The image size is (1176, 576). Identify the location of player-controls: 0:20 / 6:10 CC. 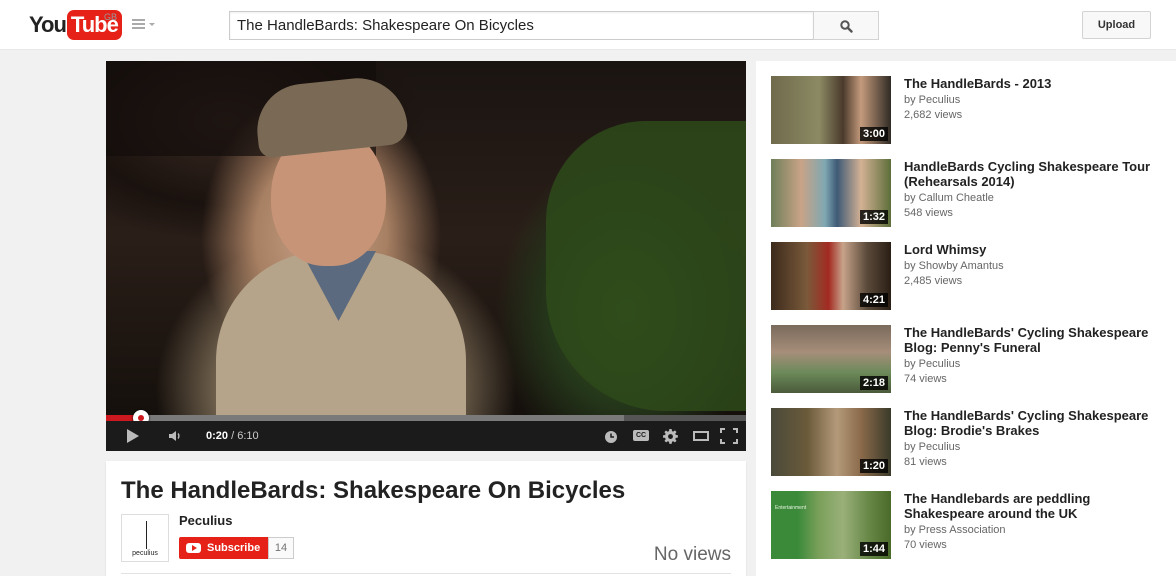
(426, 436).